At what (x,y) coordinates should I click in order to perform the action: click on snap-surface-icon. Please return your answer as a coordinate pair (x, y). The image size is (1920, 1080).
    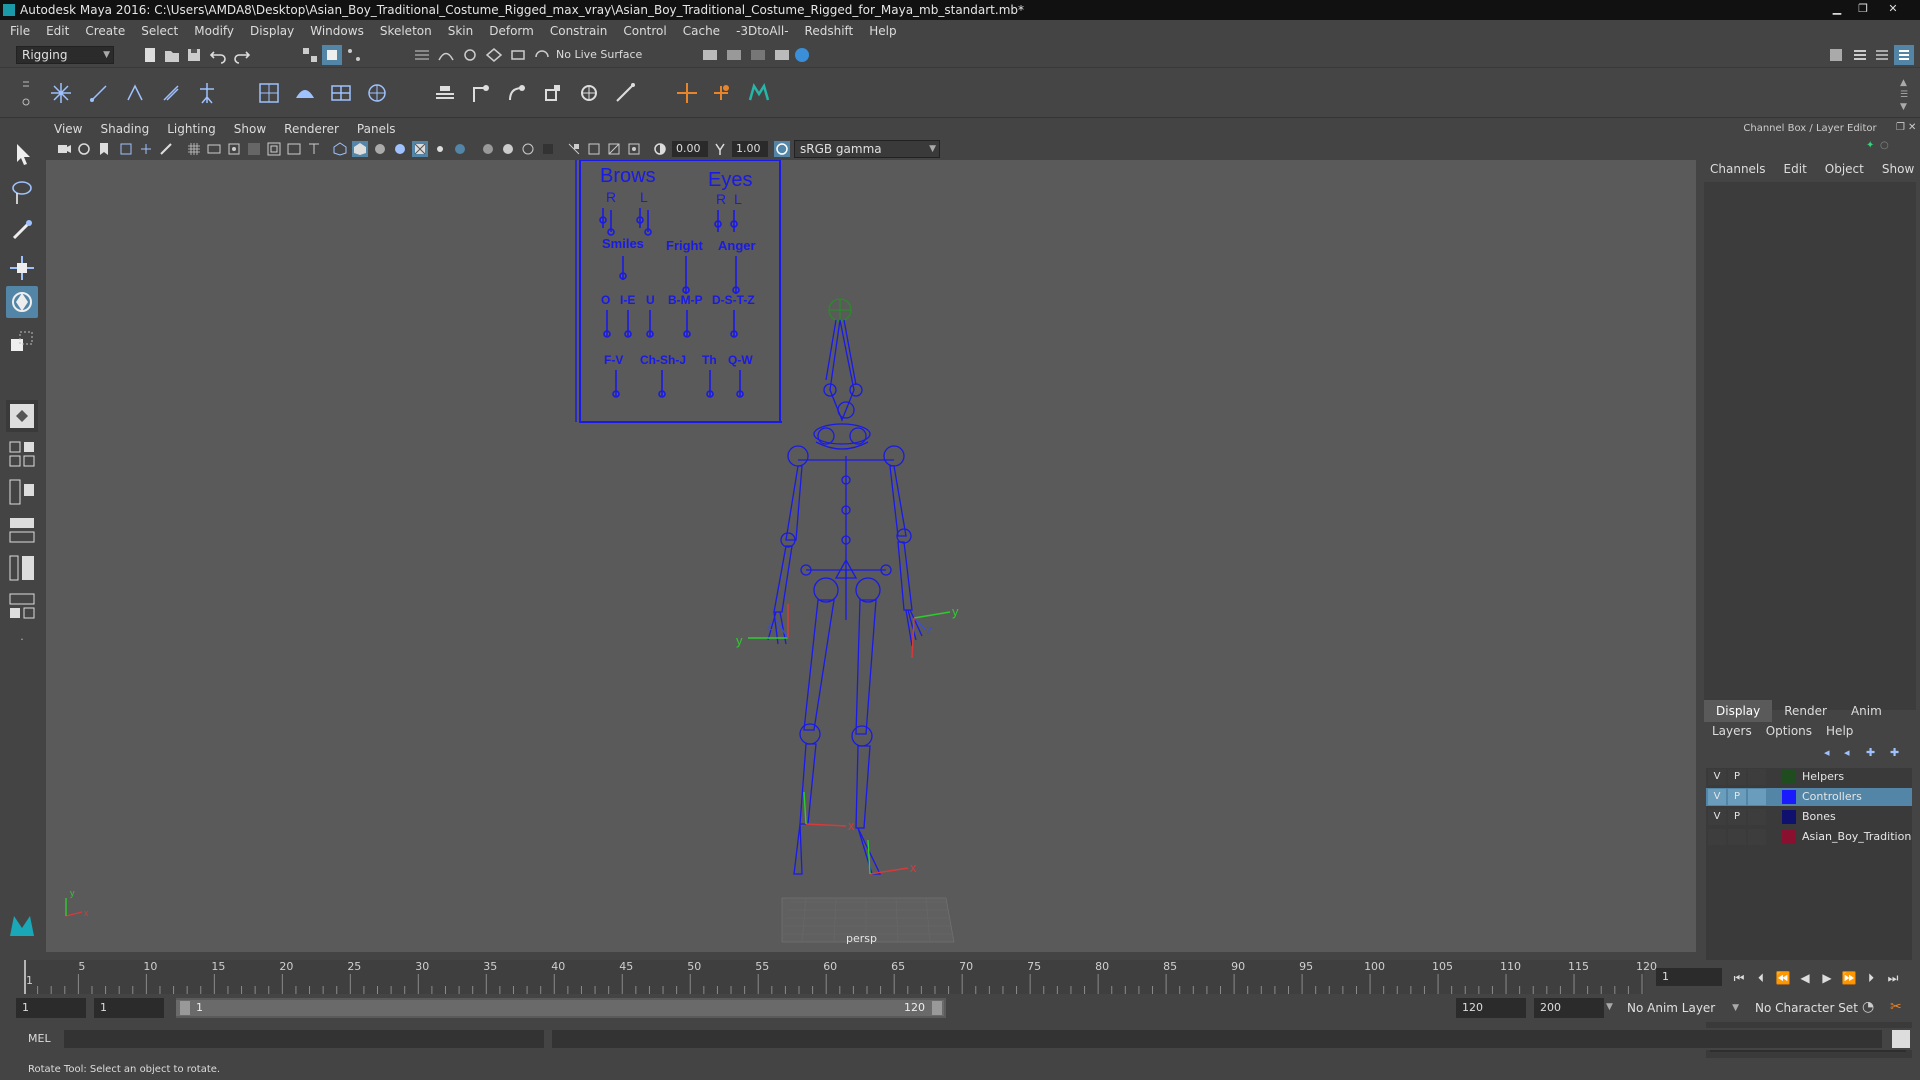
    Looking at the image, I should click on (518, 55).